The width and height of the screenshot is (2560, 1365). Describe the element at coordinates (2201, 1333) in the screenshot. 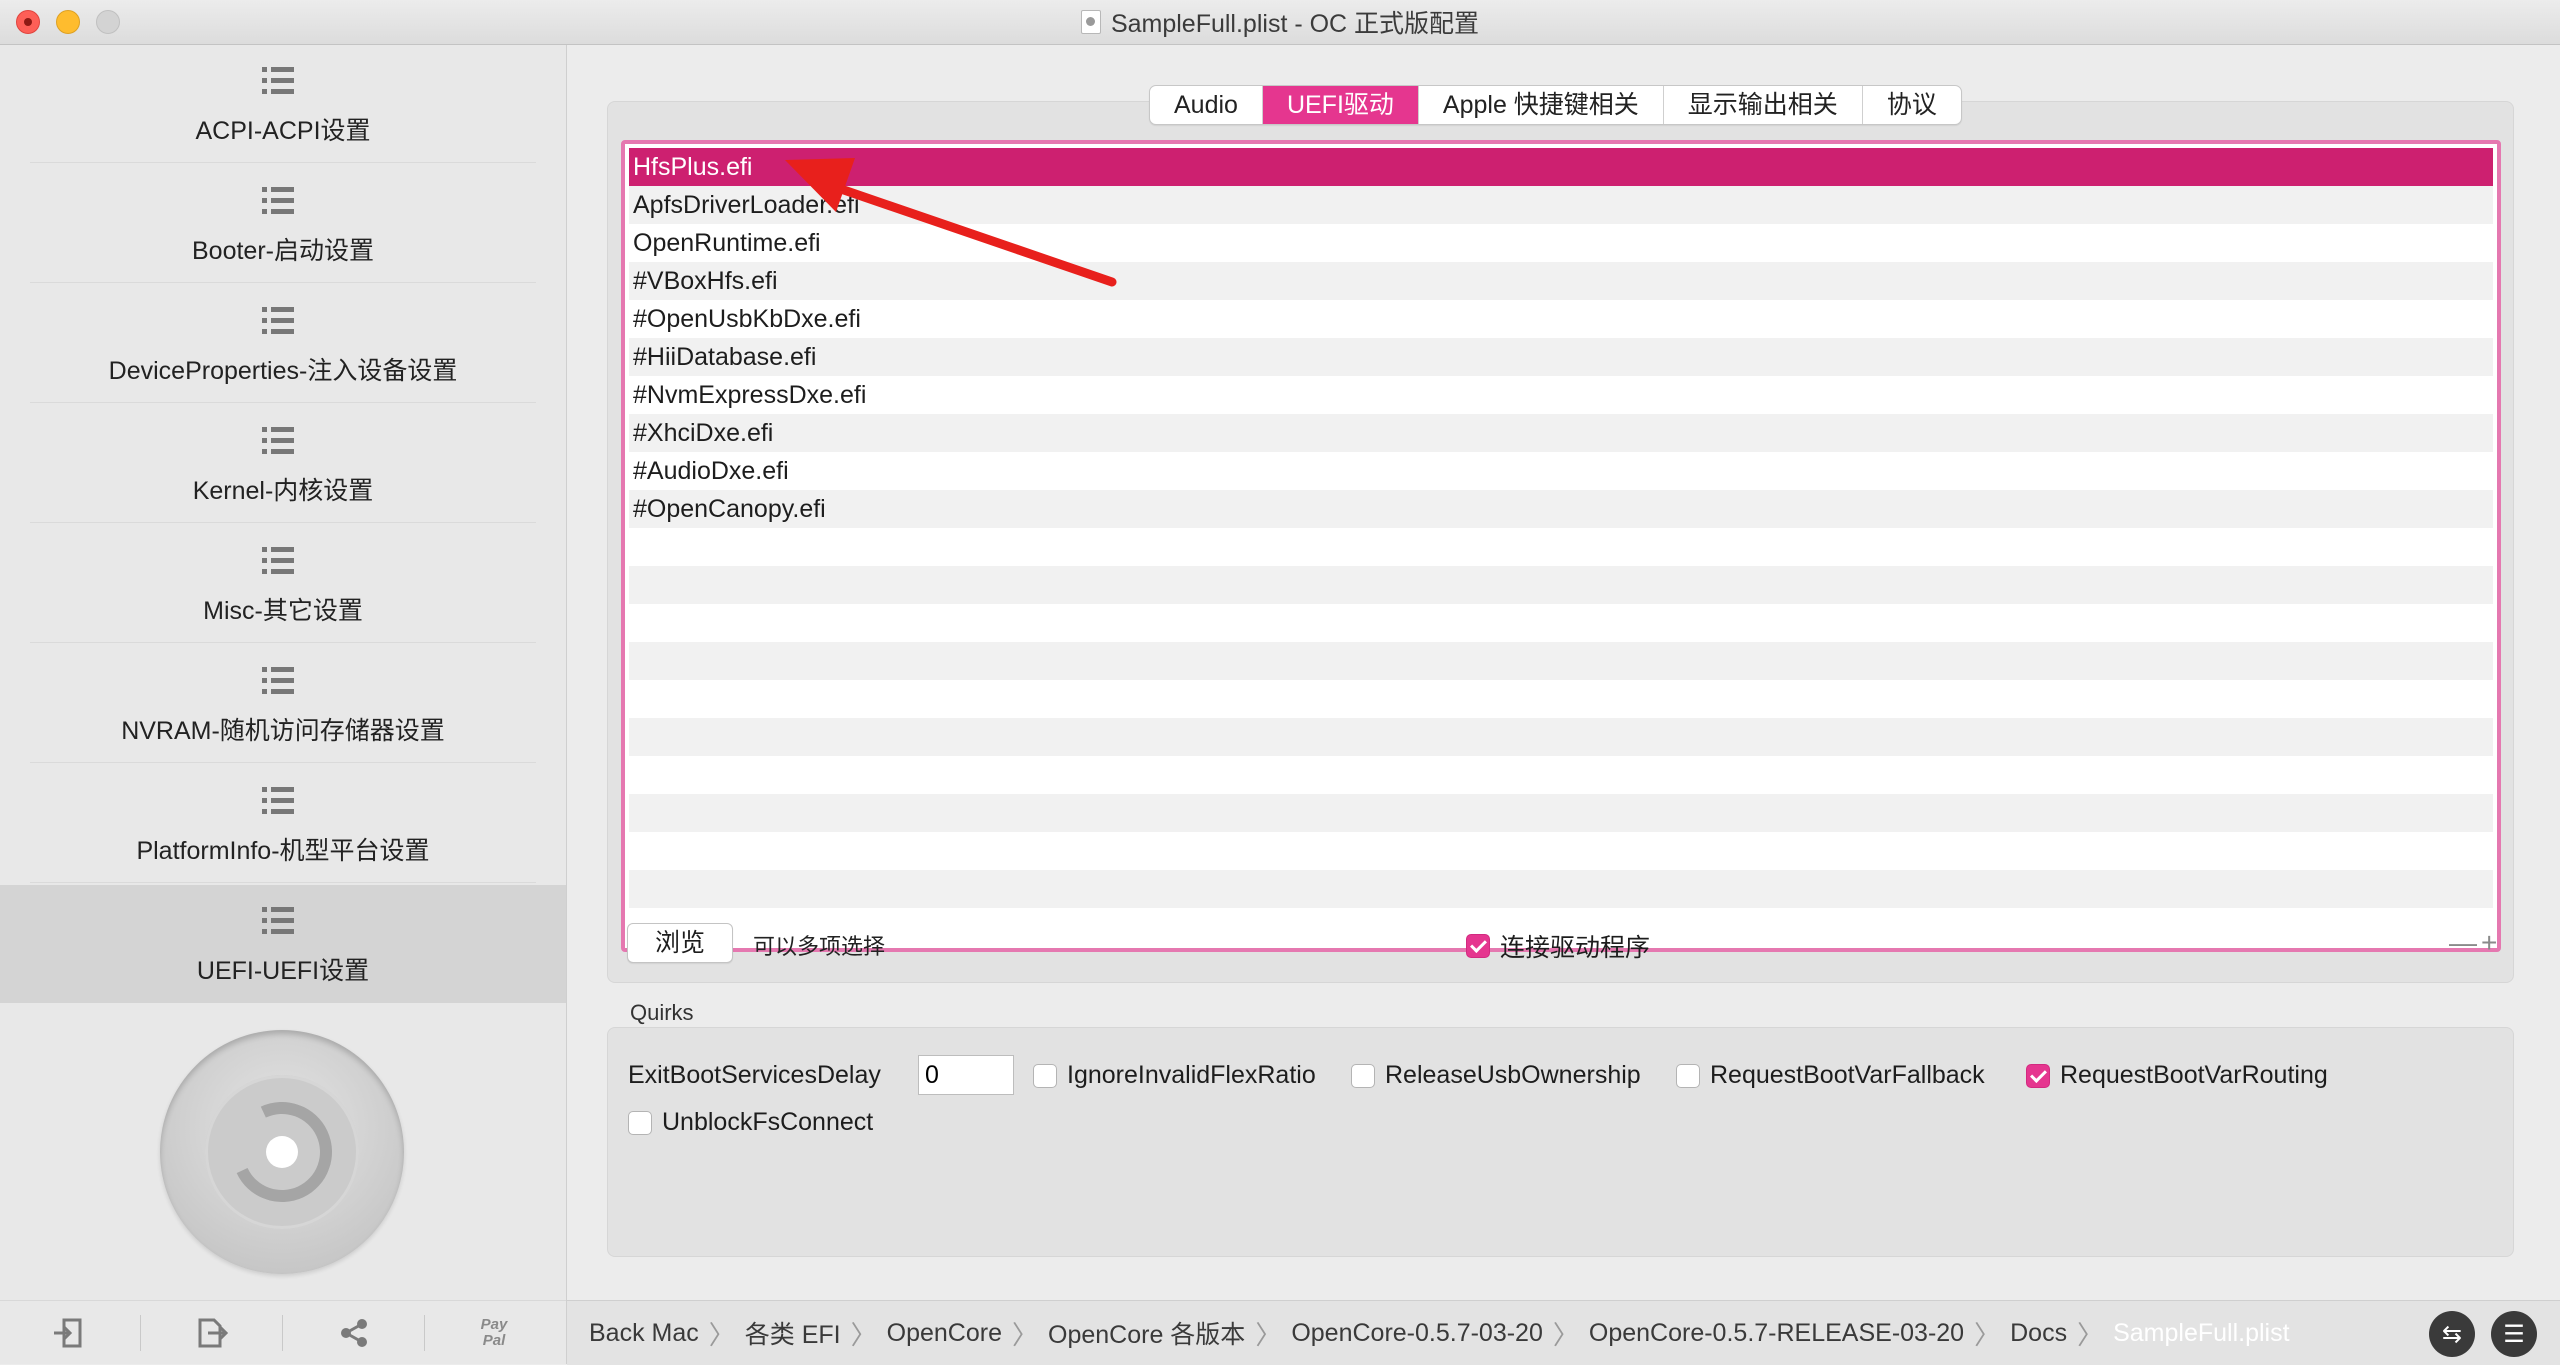

I see `breadcrumb-item: SampleFull.plist` at that location.